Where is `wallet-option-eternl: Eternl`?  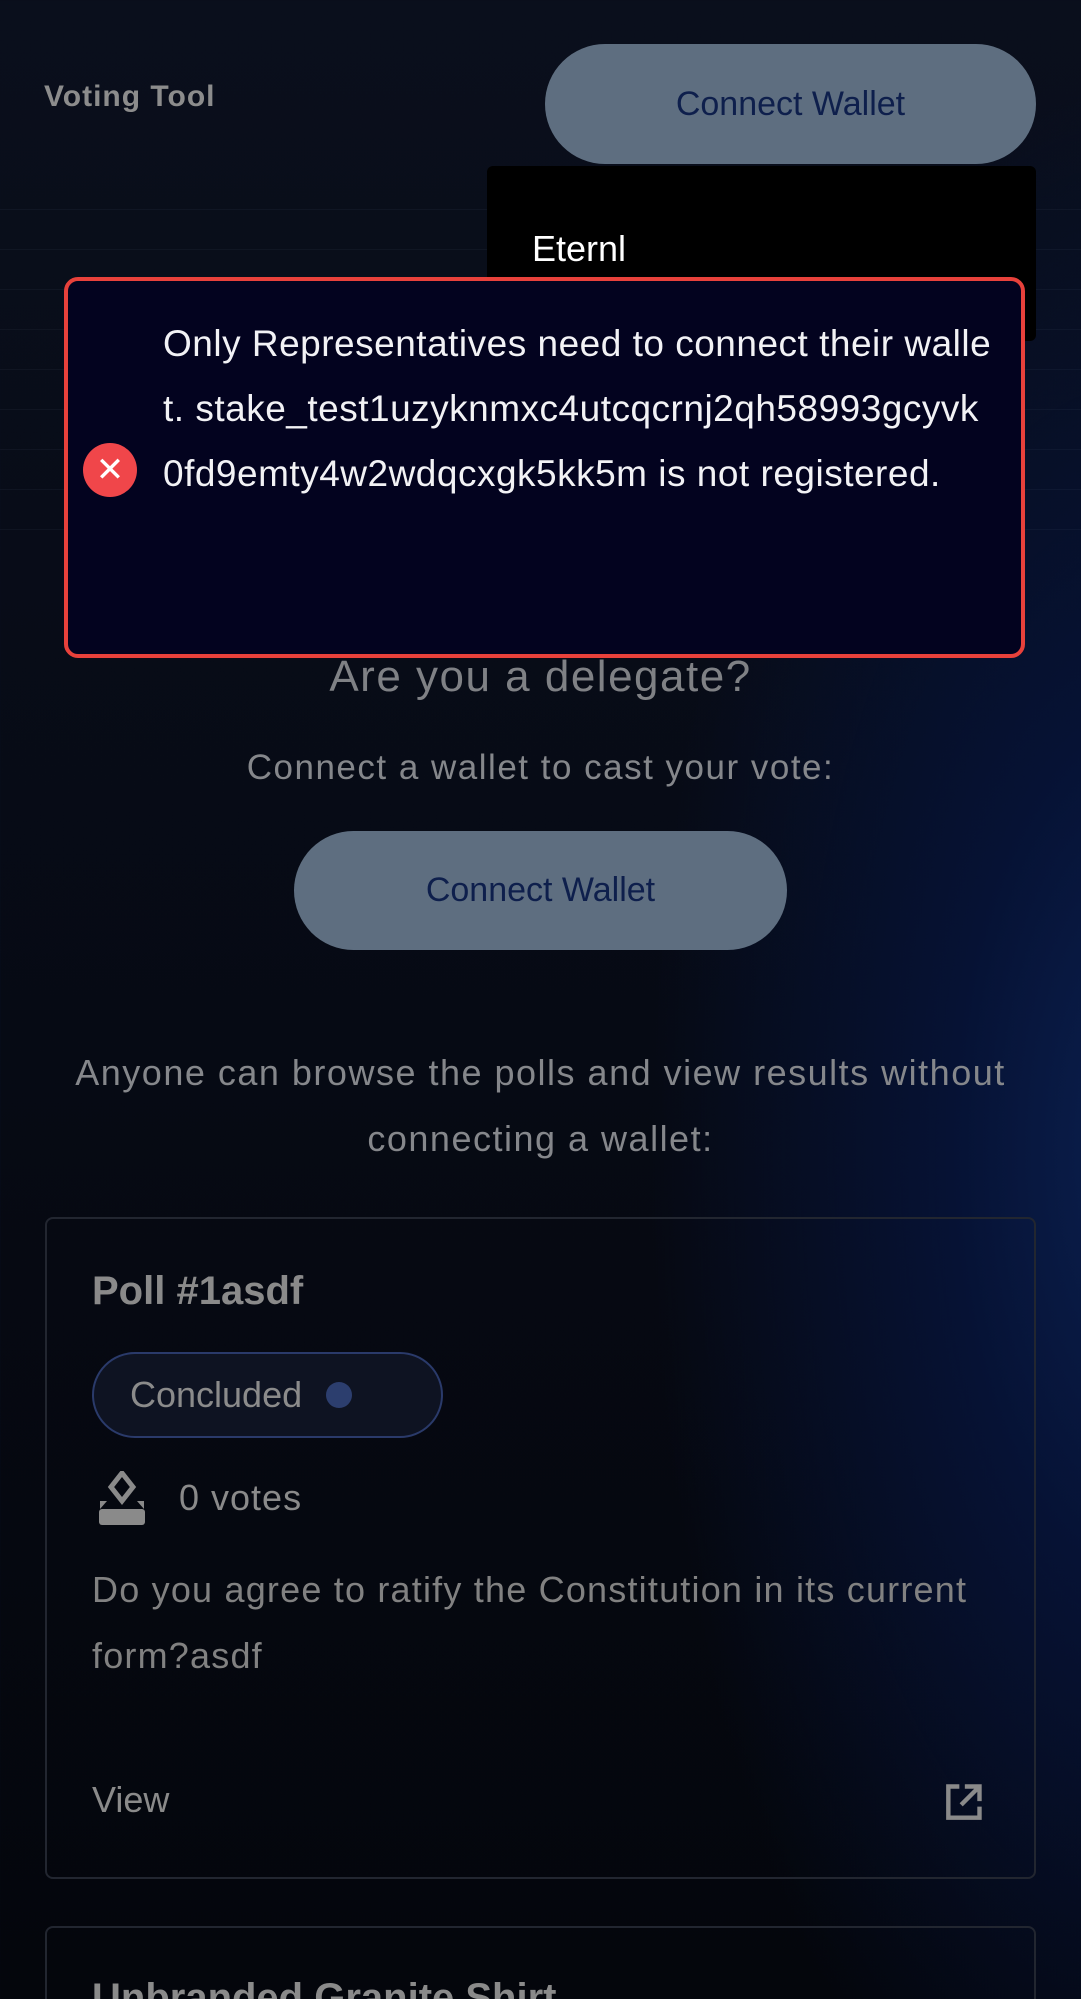 wallet-option-eternl: Eternl is located at coordinates (579, 249).